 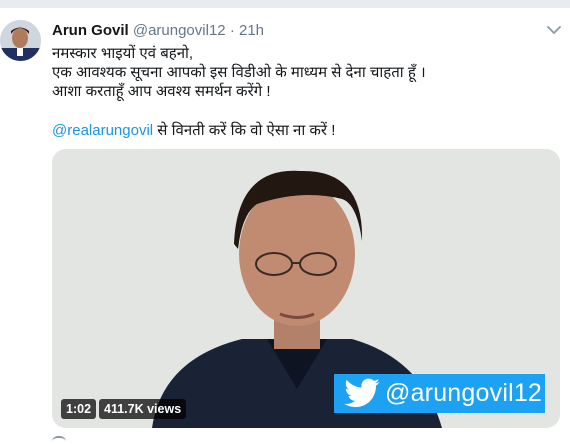 I want to click on twitter-bird-icon, so click(x=362, y=392).